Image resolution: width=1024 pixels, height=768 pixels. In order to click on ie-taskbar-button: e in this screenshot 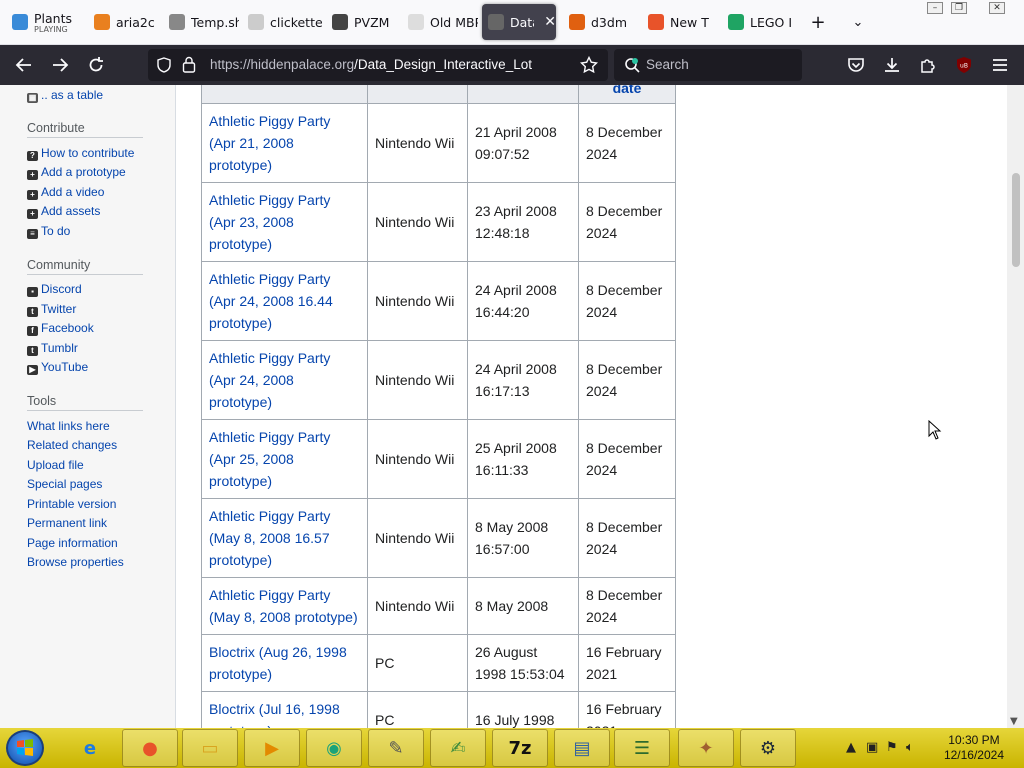, I will do `click(90, 748)`.